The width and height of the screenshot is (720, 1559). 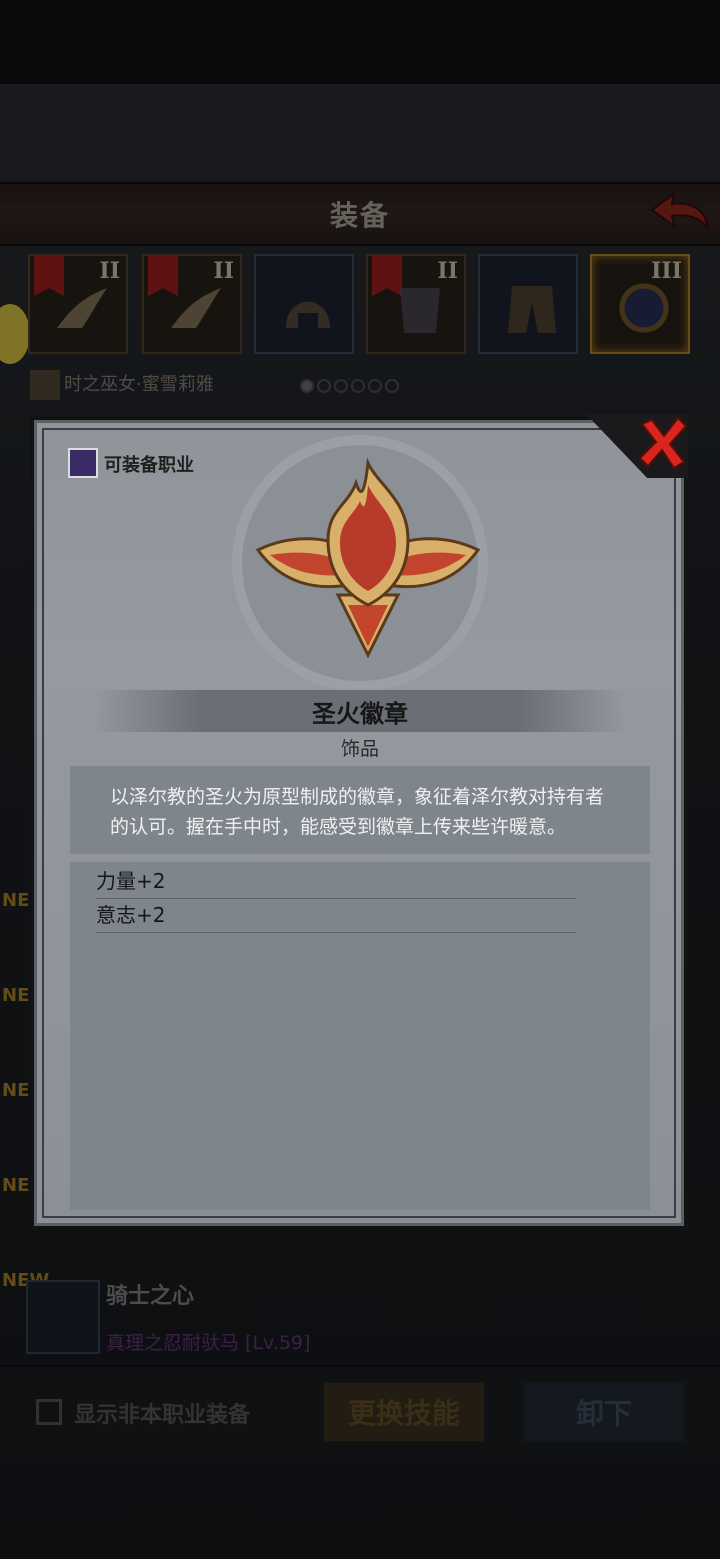 I want to click on class-icon, so click(x=83, y=463).